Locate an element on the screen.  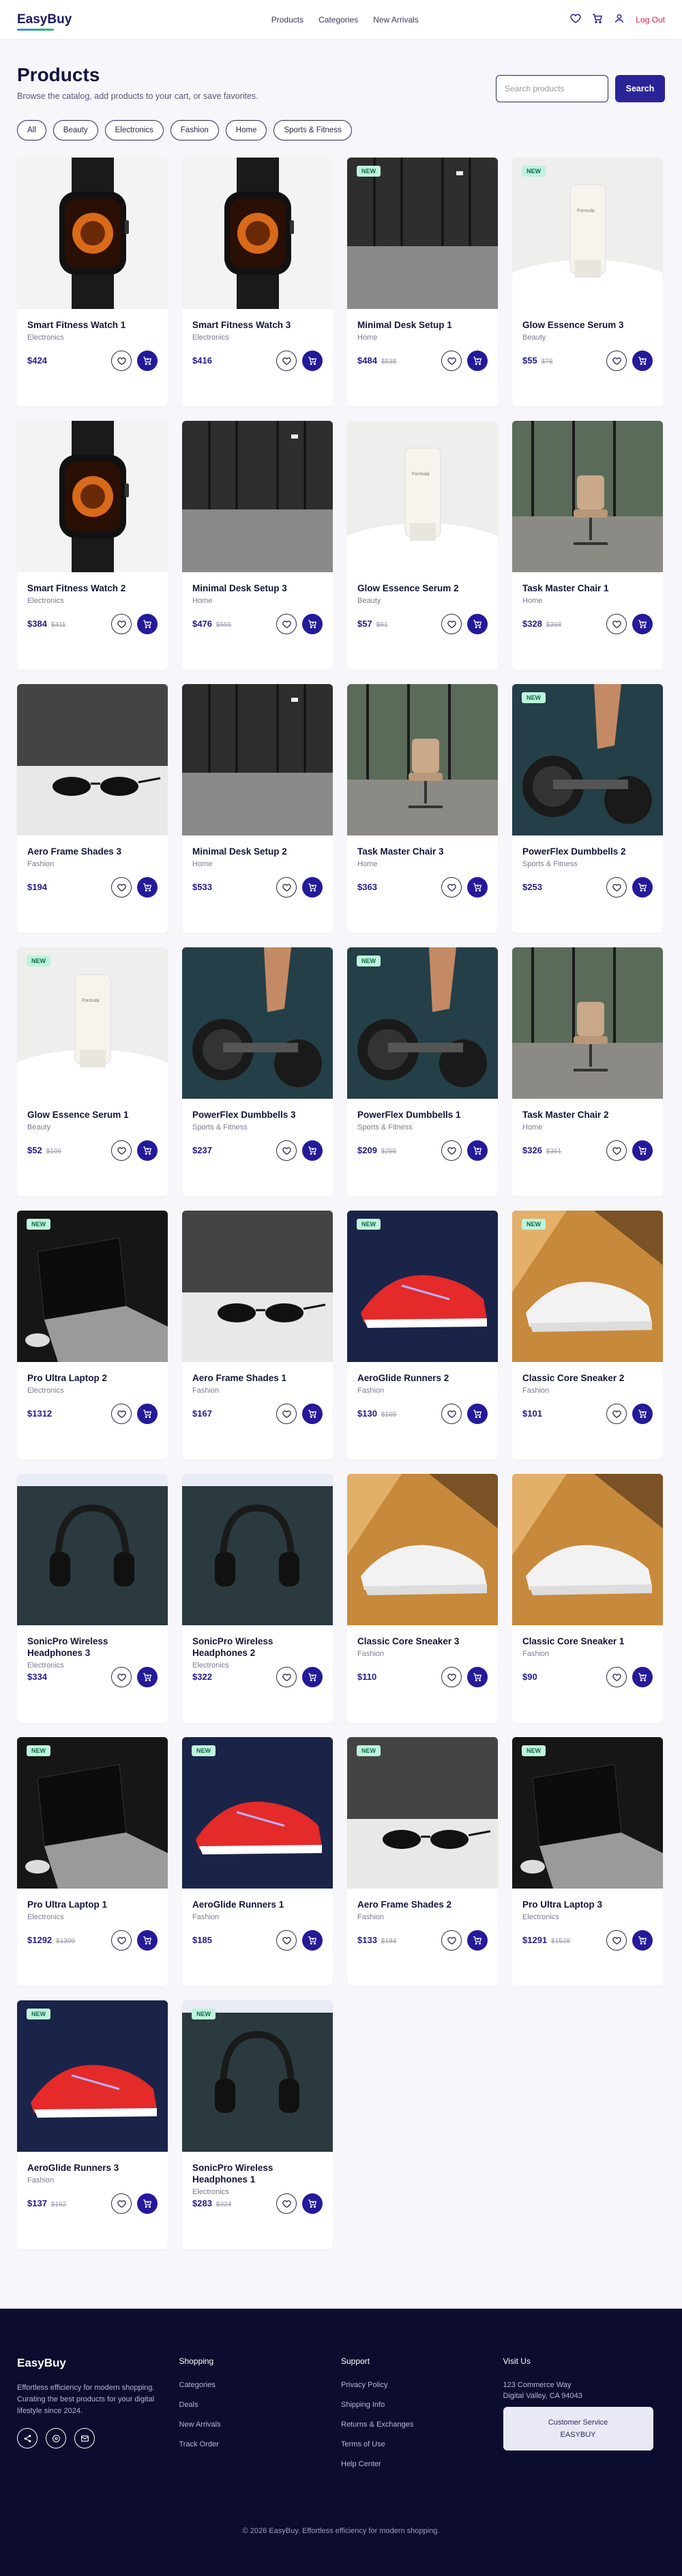
product-name: Smart Fitness Watch 2 is located at coordinates (92, 588).